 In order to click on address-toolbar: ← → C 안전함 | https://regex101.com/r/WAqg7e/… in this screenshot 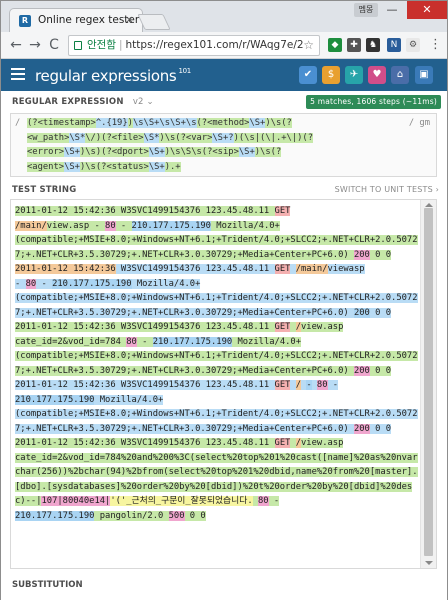, I will do `click(224, 45)`.